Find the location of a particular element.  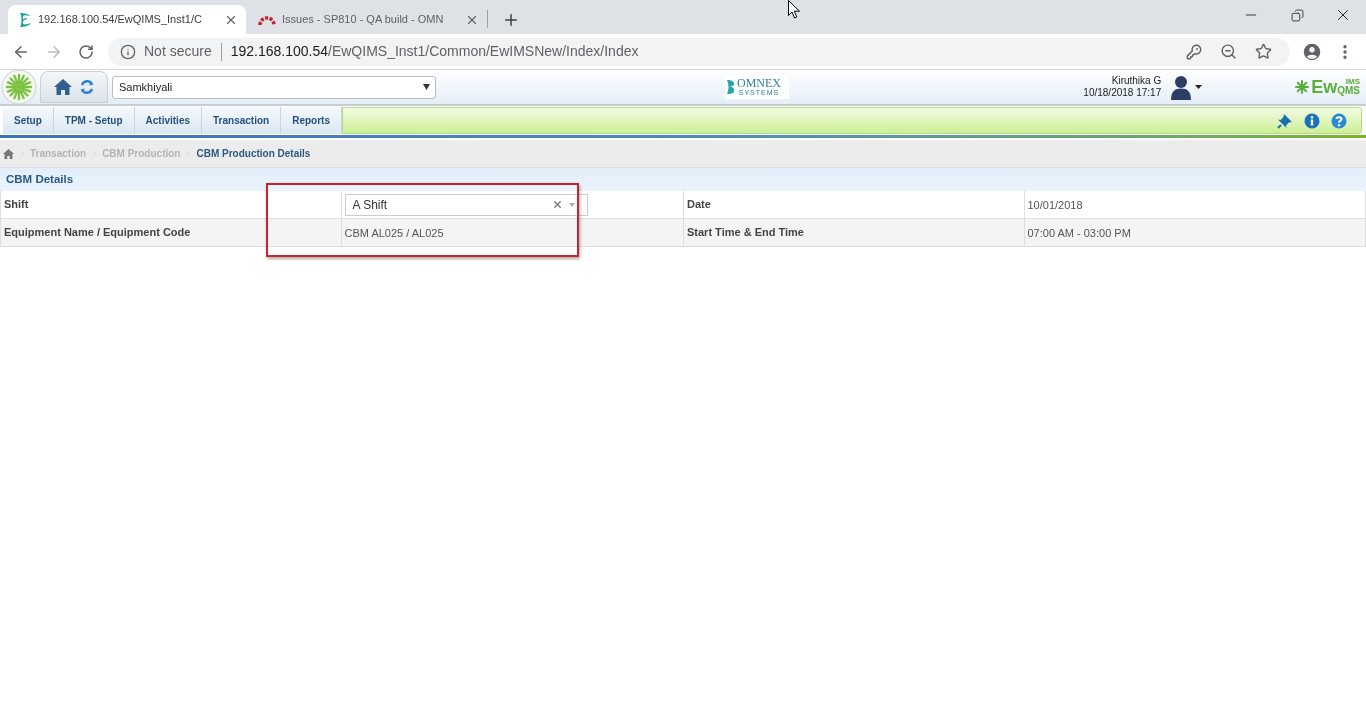

section-header: CBM Details is located at coordinates (683, 179).